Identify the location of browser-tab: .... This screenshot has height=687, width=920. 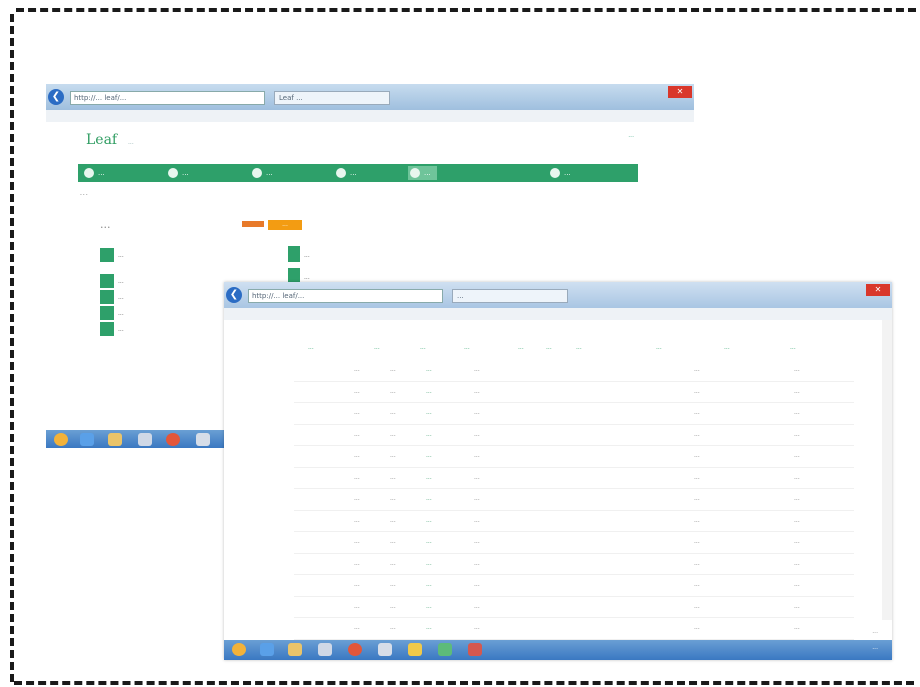
(510, 296).